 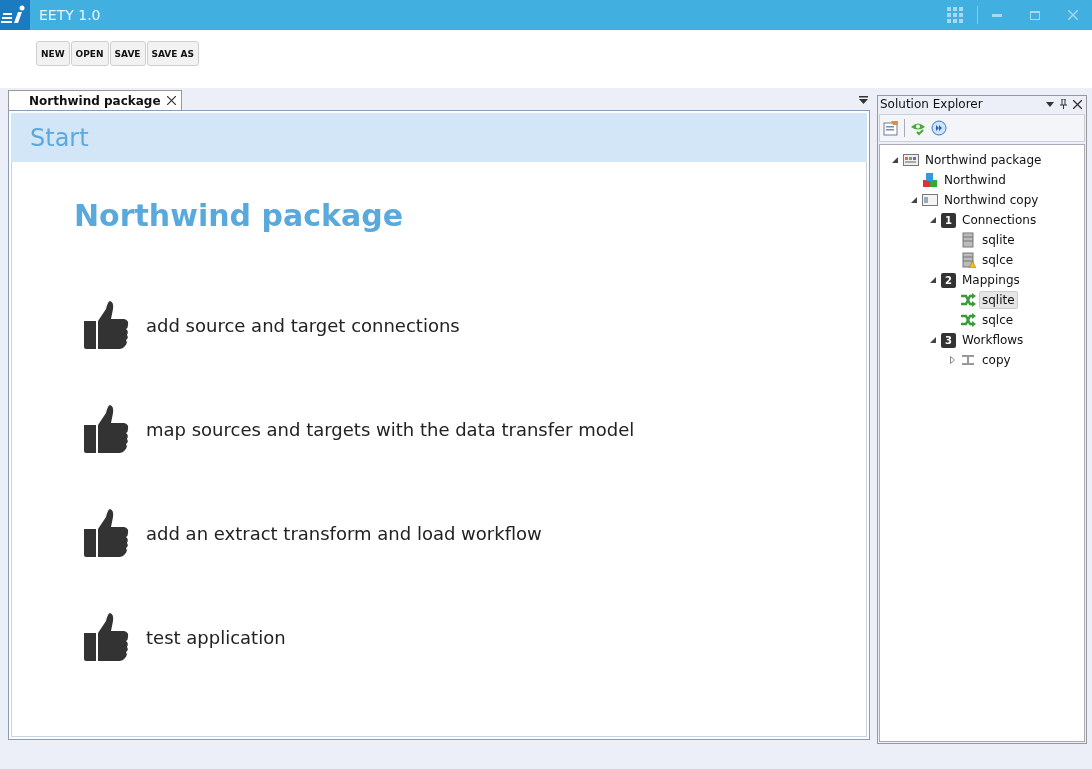 What do you see at coordinates (991, 200) in the screenshot?
I see `tree-item: Northwind copy` at bounding box center [991, 200].